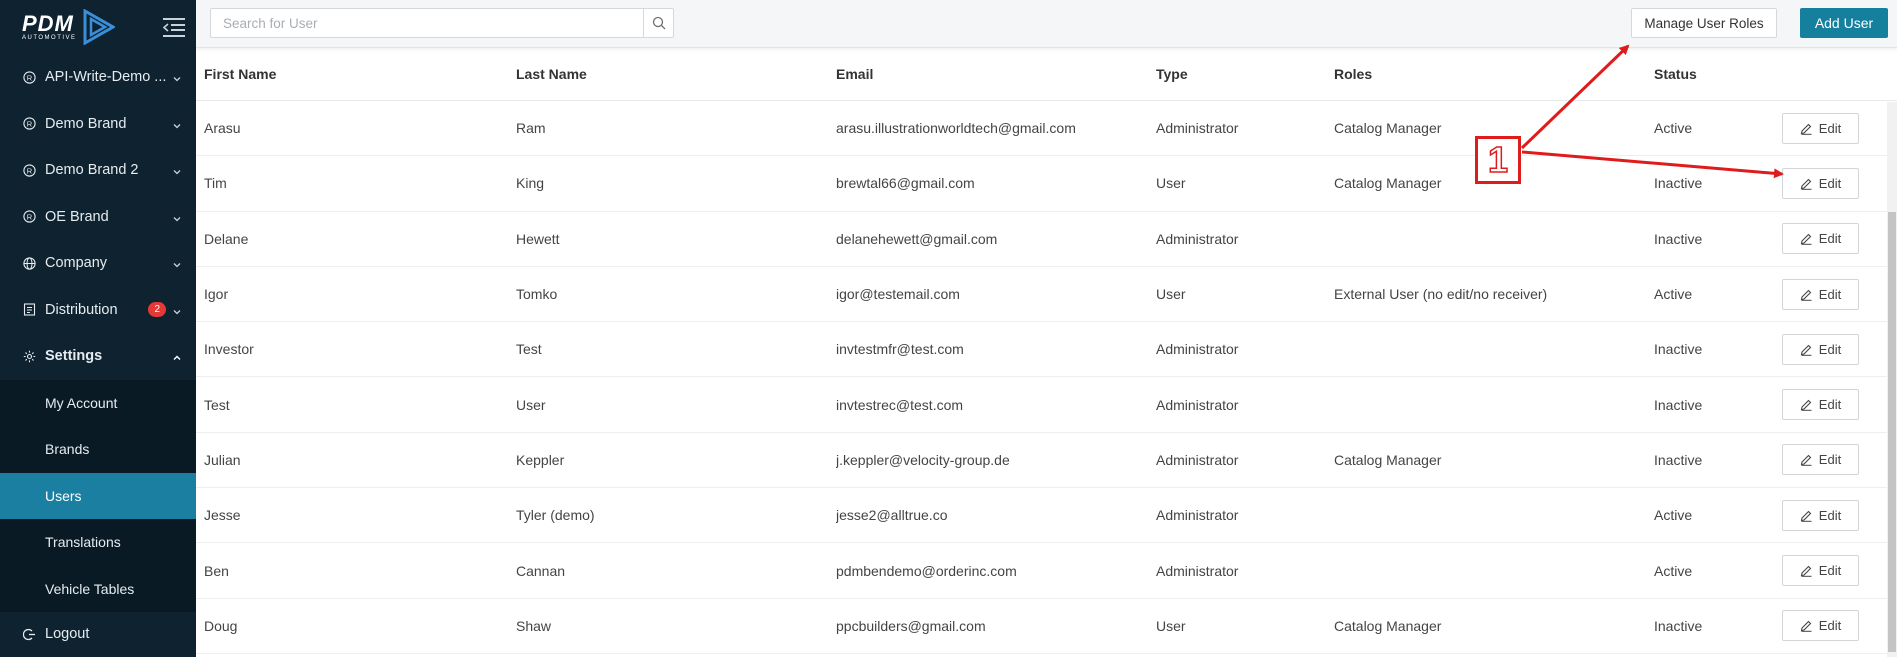  What do you see at coordinates (29, 263) in the screenshot?
I see `globe-icon` at bounding box center [29, 263].